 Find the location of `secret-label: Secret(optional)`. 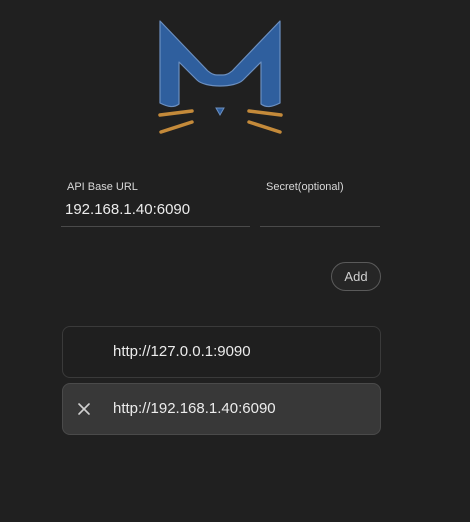

secret-label: Secret(optional) is located at coordinates (305, 187).